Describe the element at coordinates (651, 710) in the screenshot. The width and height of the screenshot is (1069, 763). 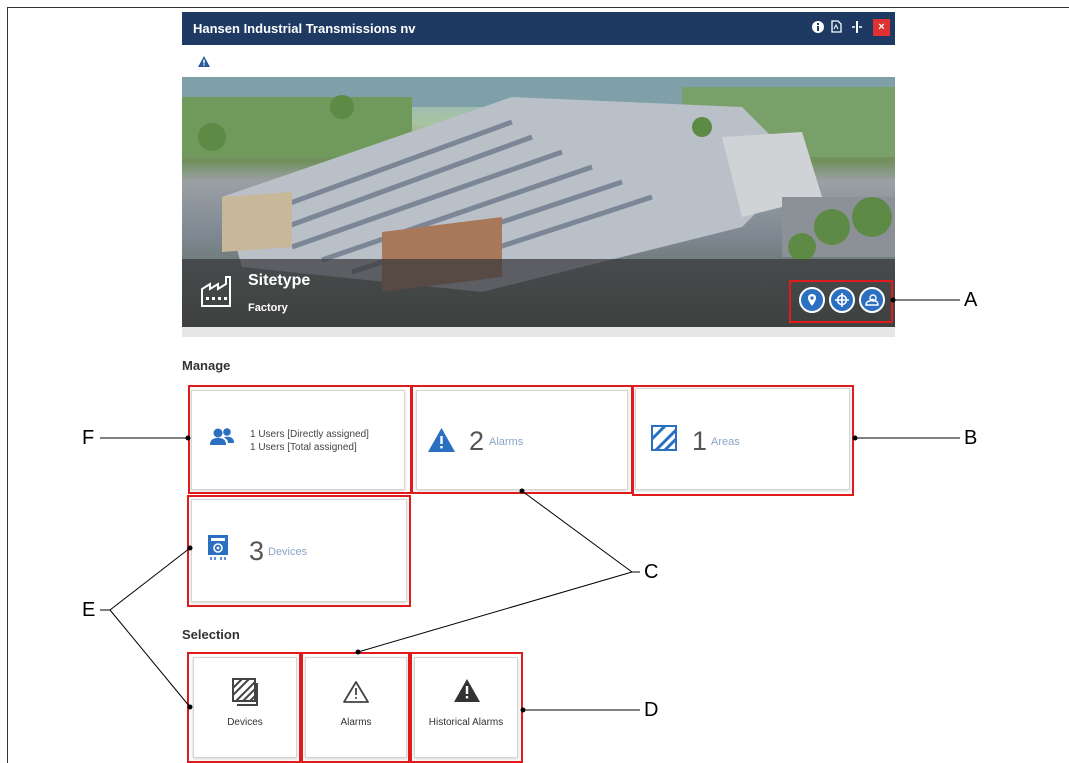
I see `callout-label-d: D` at that location.